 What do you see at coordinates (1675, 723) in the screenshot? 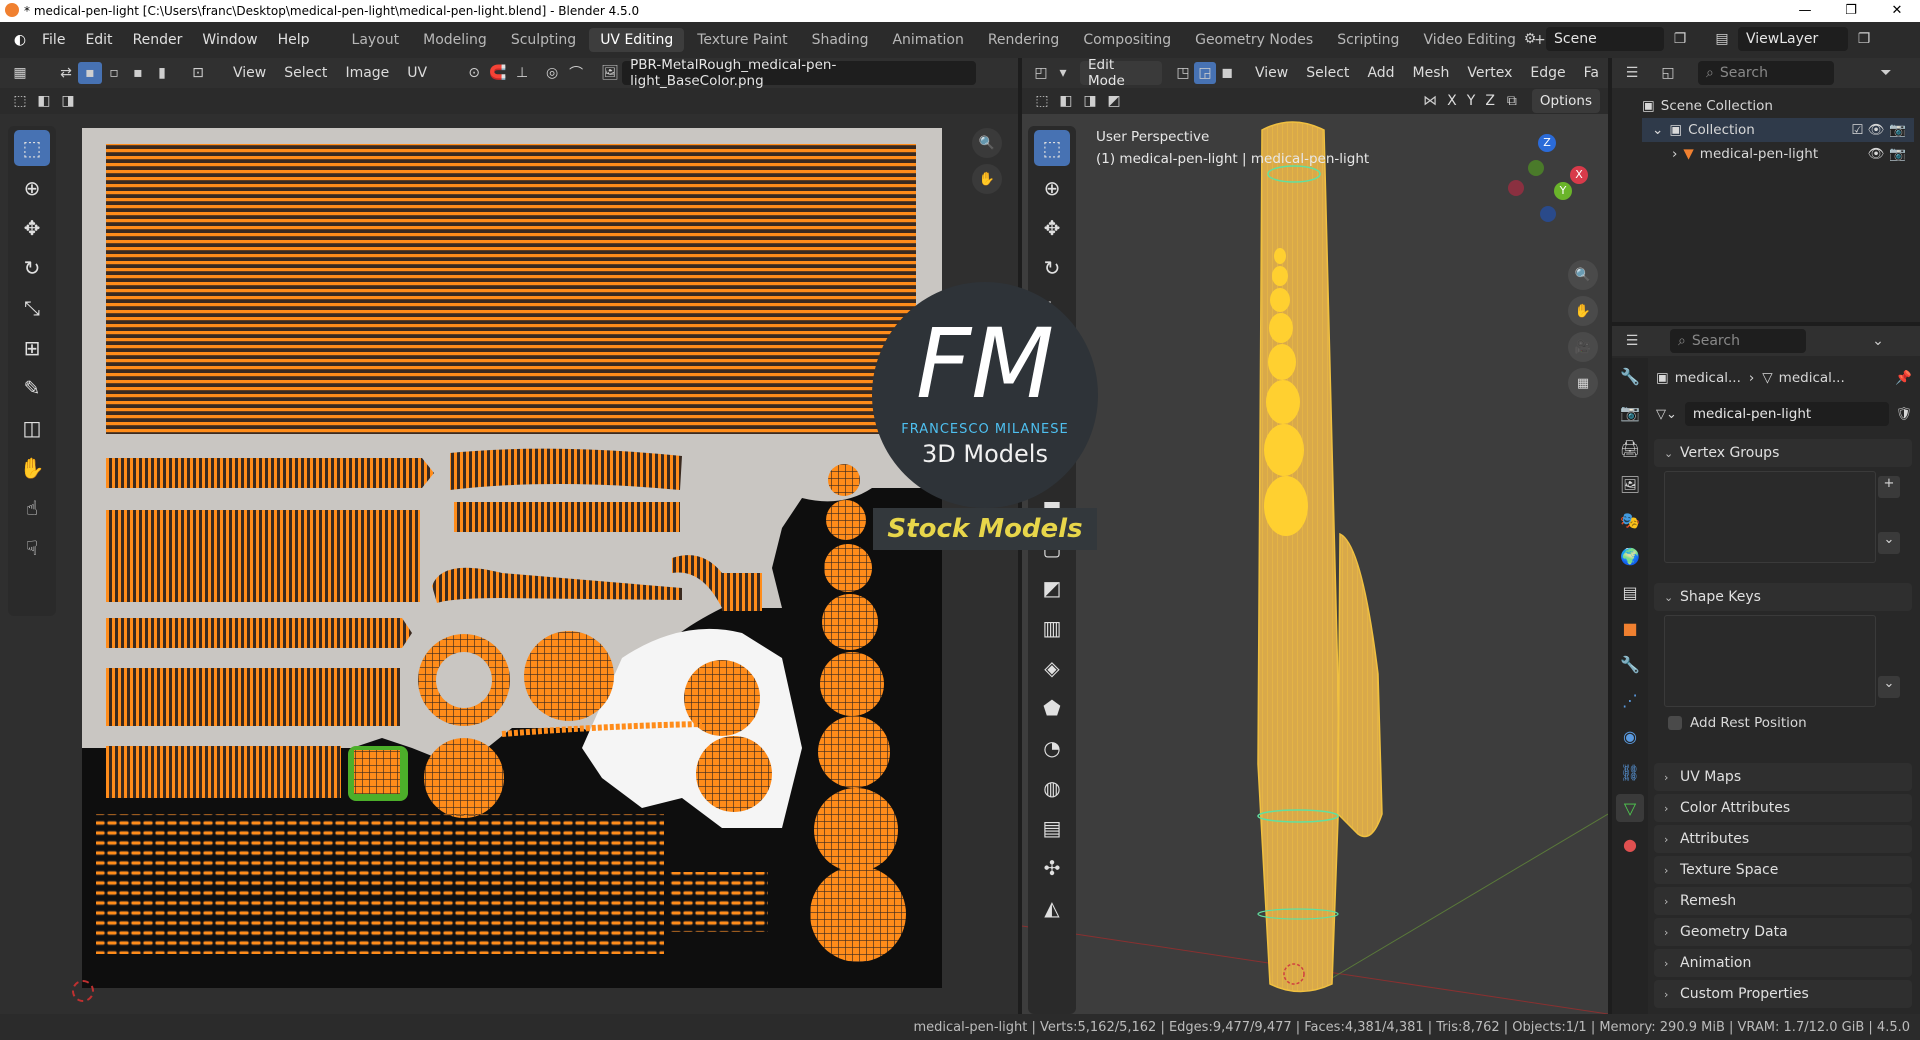
I see `add-rest-position-checkbox` at bounding box center [1675, 723].